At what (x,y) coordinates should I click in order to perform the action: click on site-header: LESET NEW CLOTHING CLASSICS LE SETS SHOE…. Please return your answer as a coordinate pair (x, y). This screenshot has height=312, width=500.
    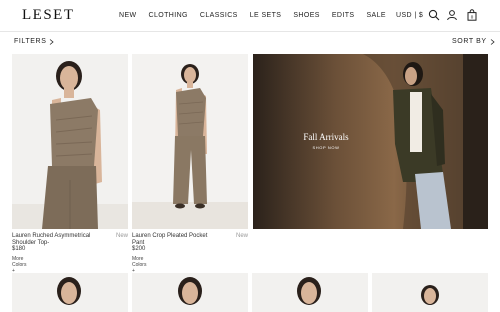
    Looking at the image, I should click on (250, 16).